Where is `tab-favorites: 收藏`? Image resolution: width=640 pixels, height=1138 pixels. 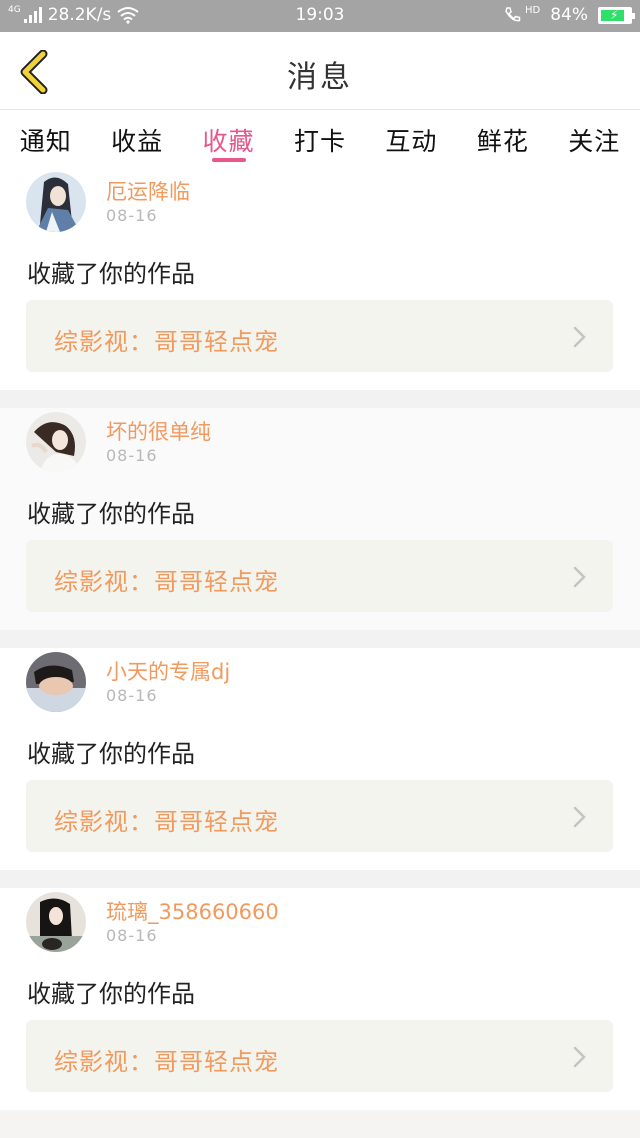 tab-favorites: 收藏 is located at coordinates (228, 139).